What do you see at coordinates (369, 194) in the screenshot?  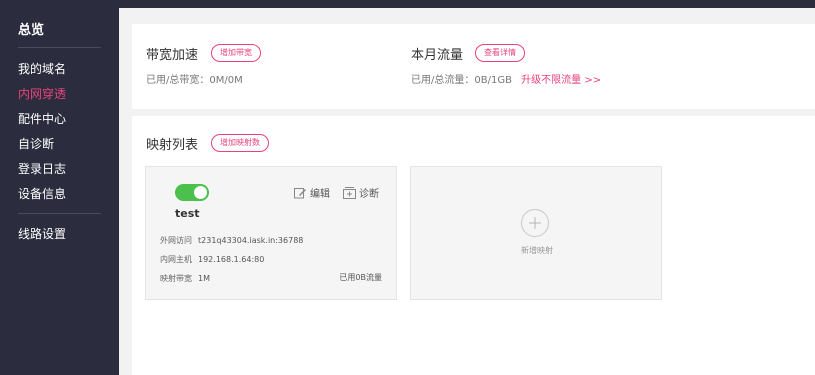 I see `diagnose-label: 诊断` at bounding box center [369, 194].